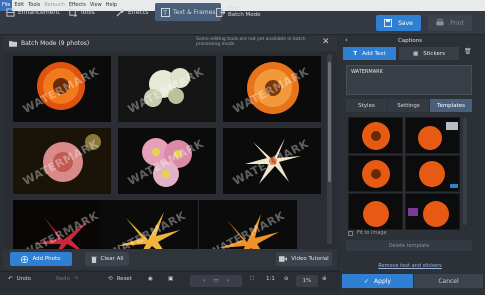  I want to click on save-button: Save, so click(398, 23).